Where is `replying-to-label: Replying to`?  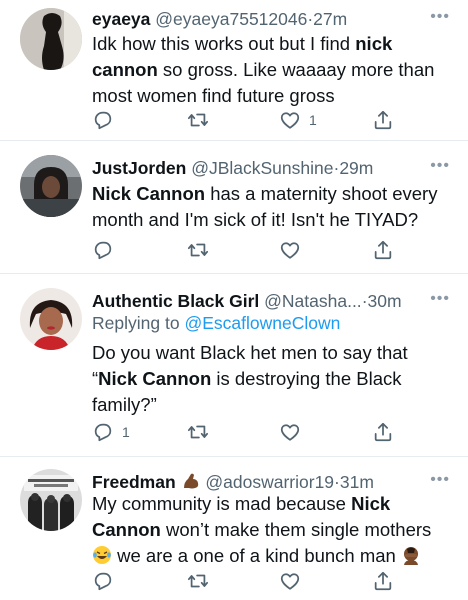
replying-to-label: Replying to is located at coordinates (136, 323).